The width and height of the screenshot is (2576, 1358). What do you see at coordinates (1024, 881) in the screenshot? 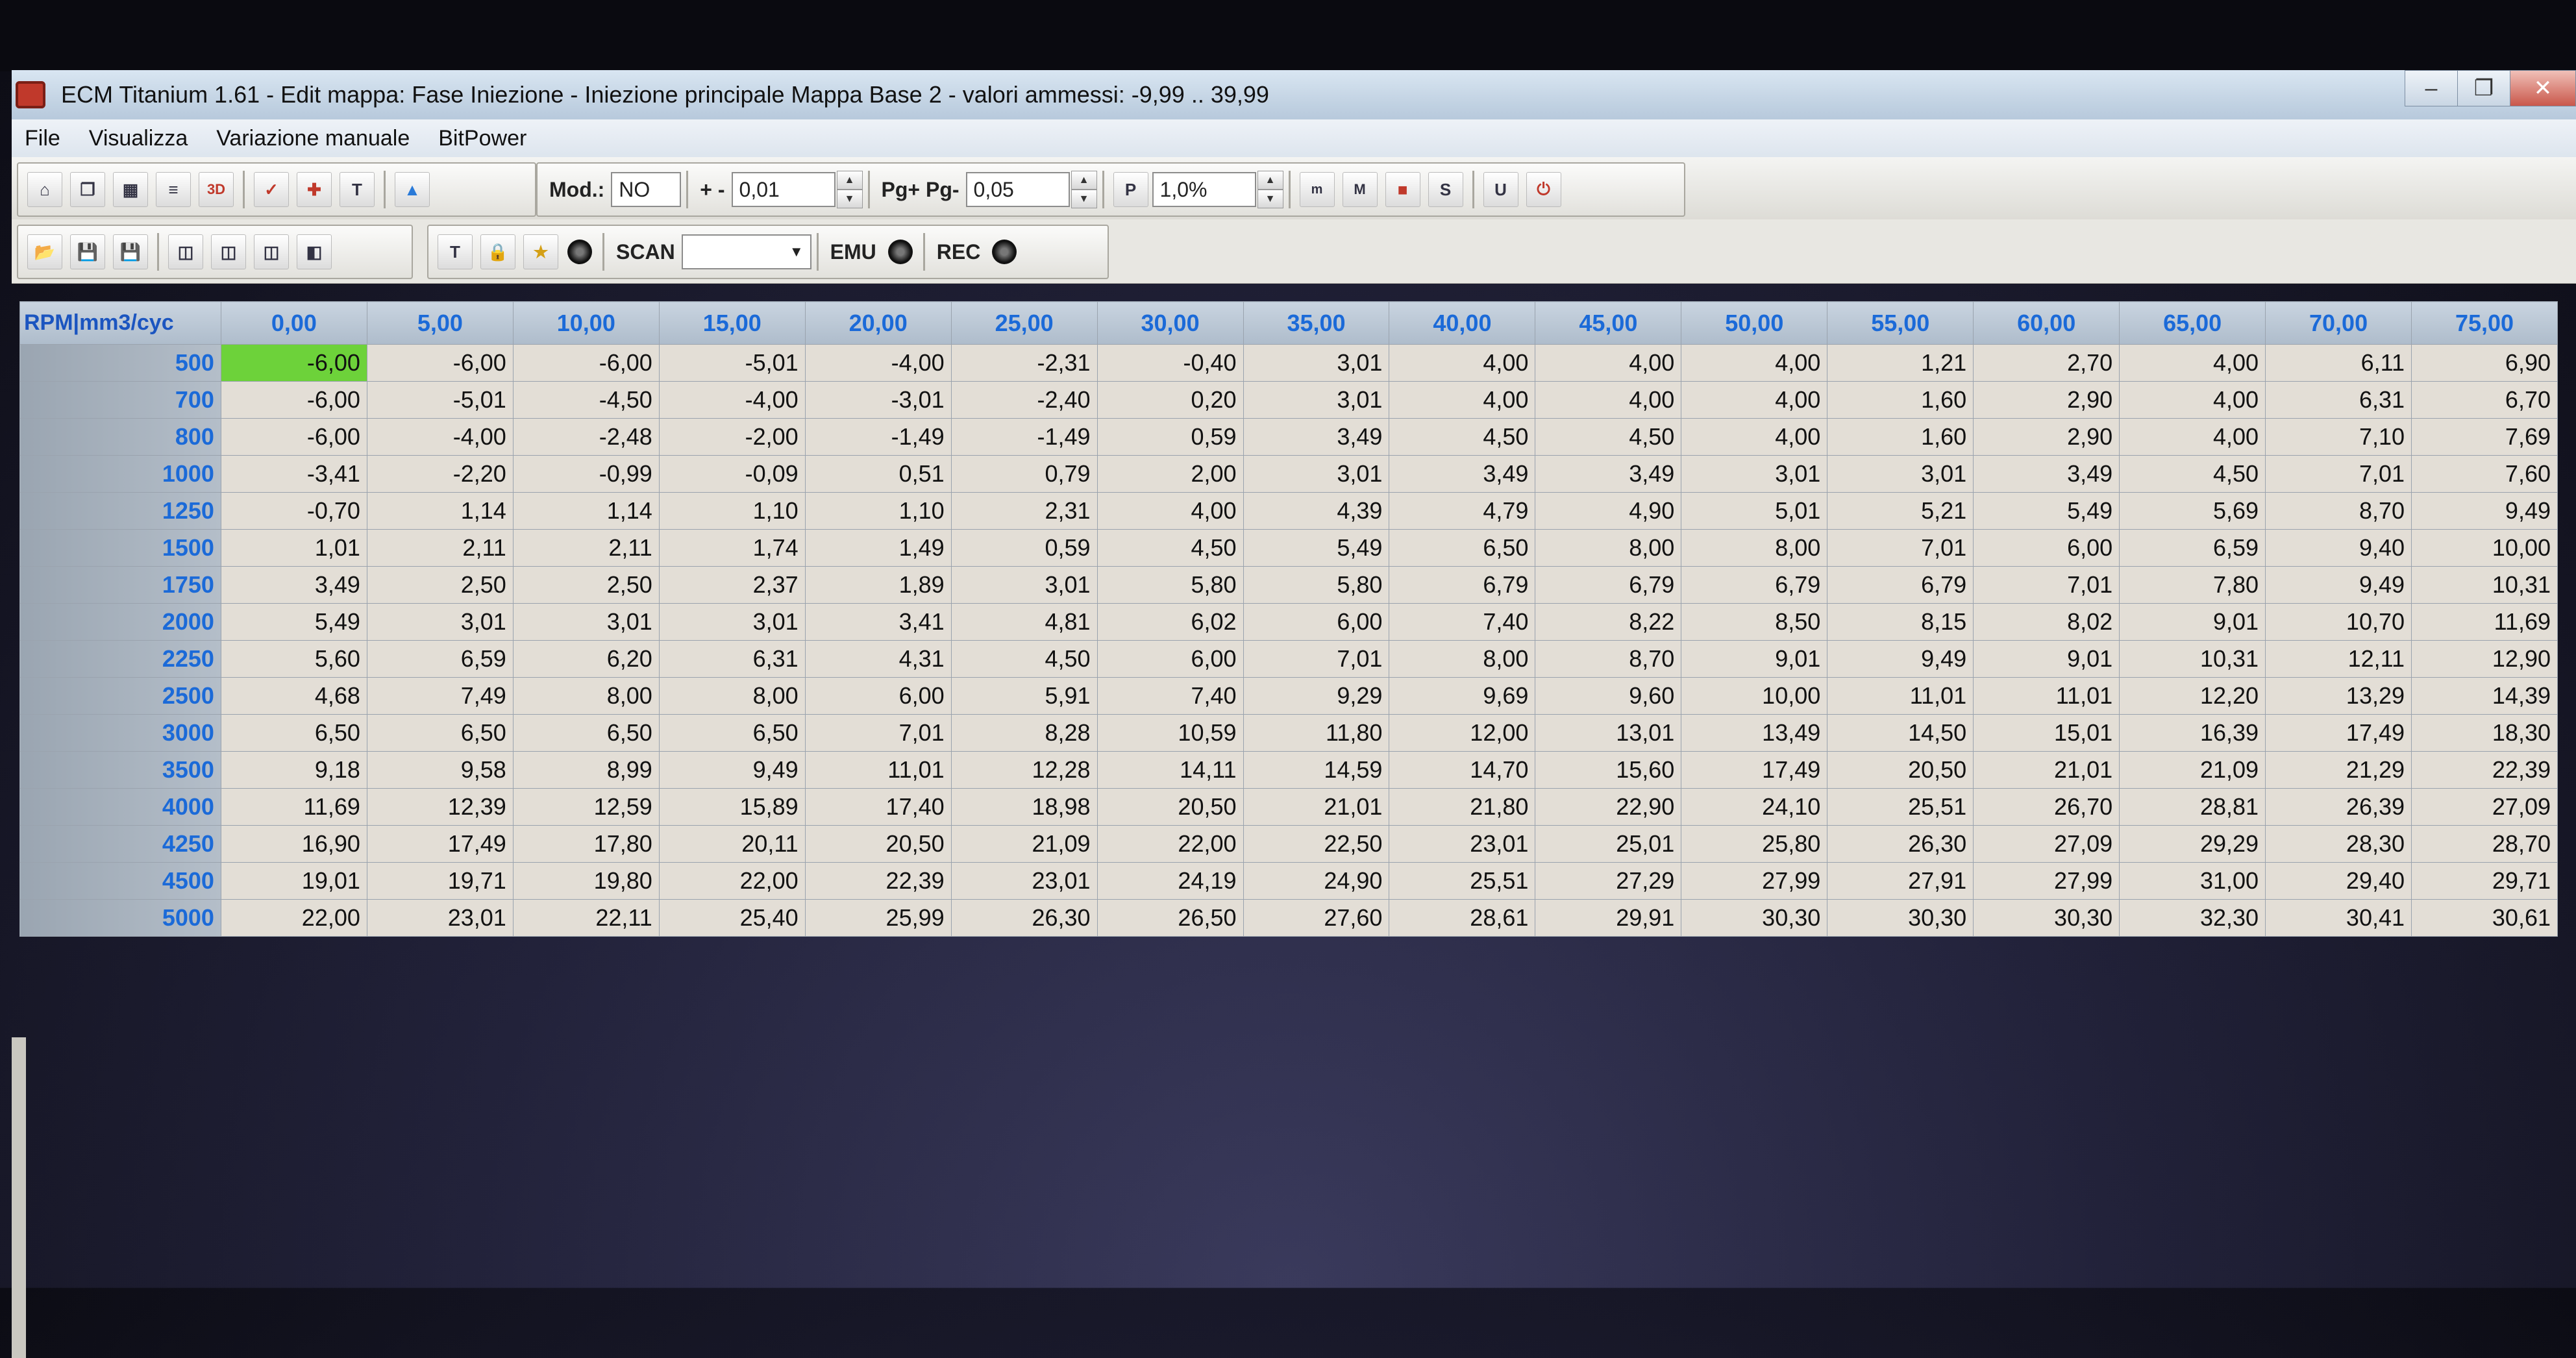
I see `map-cell: 23,01` at bounding box center [1024, 881].